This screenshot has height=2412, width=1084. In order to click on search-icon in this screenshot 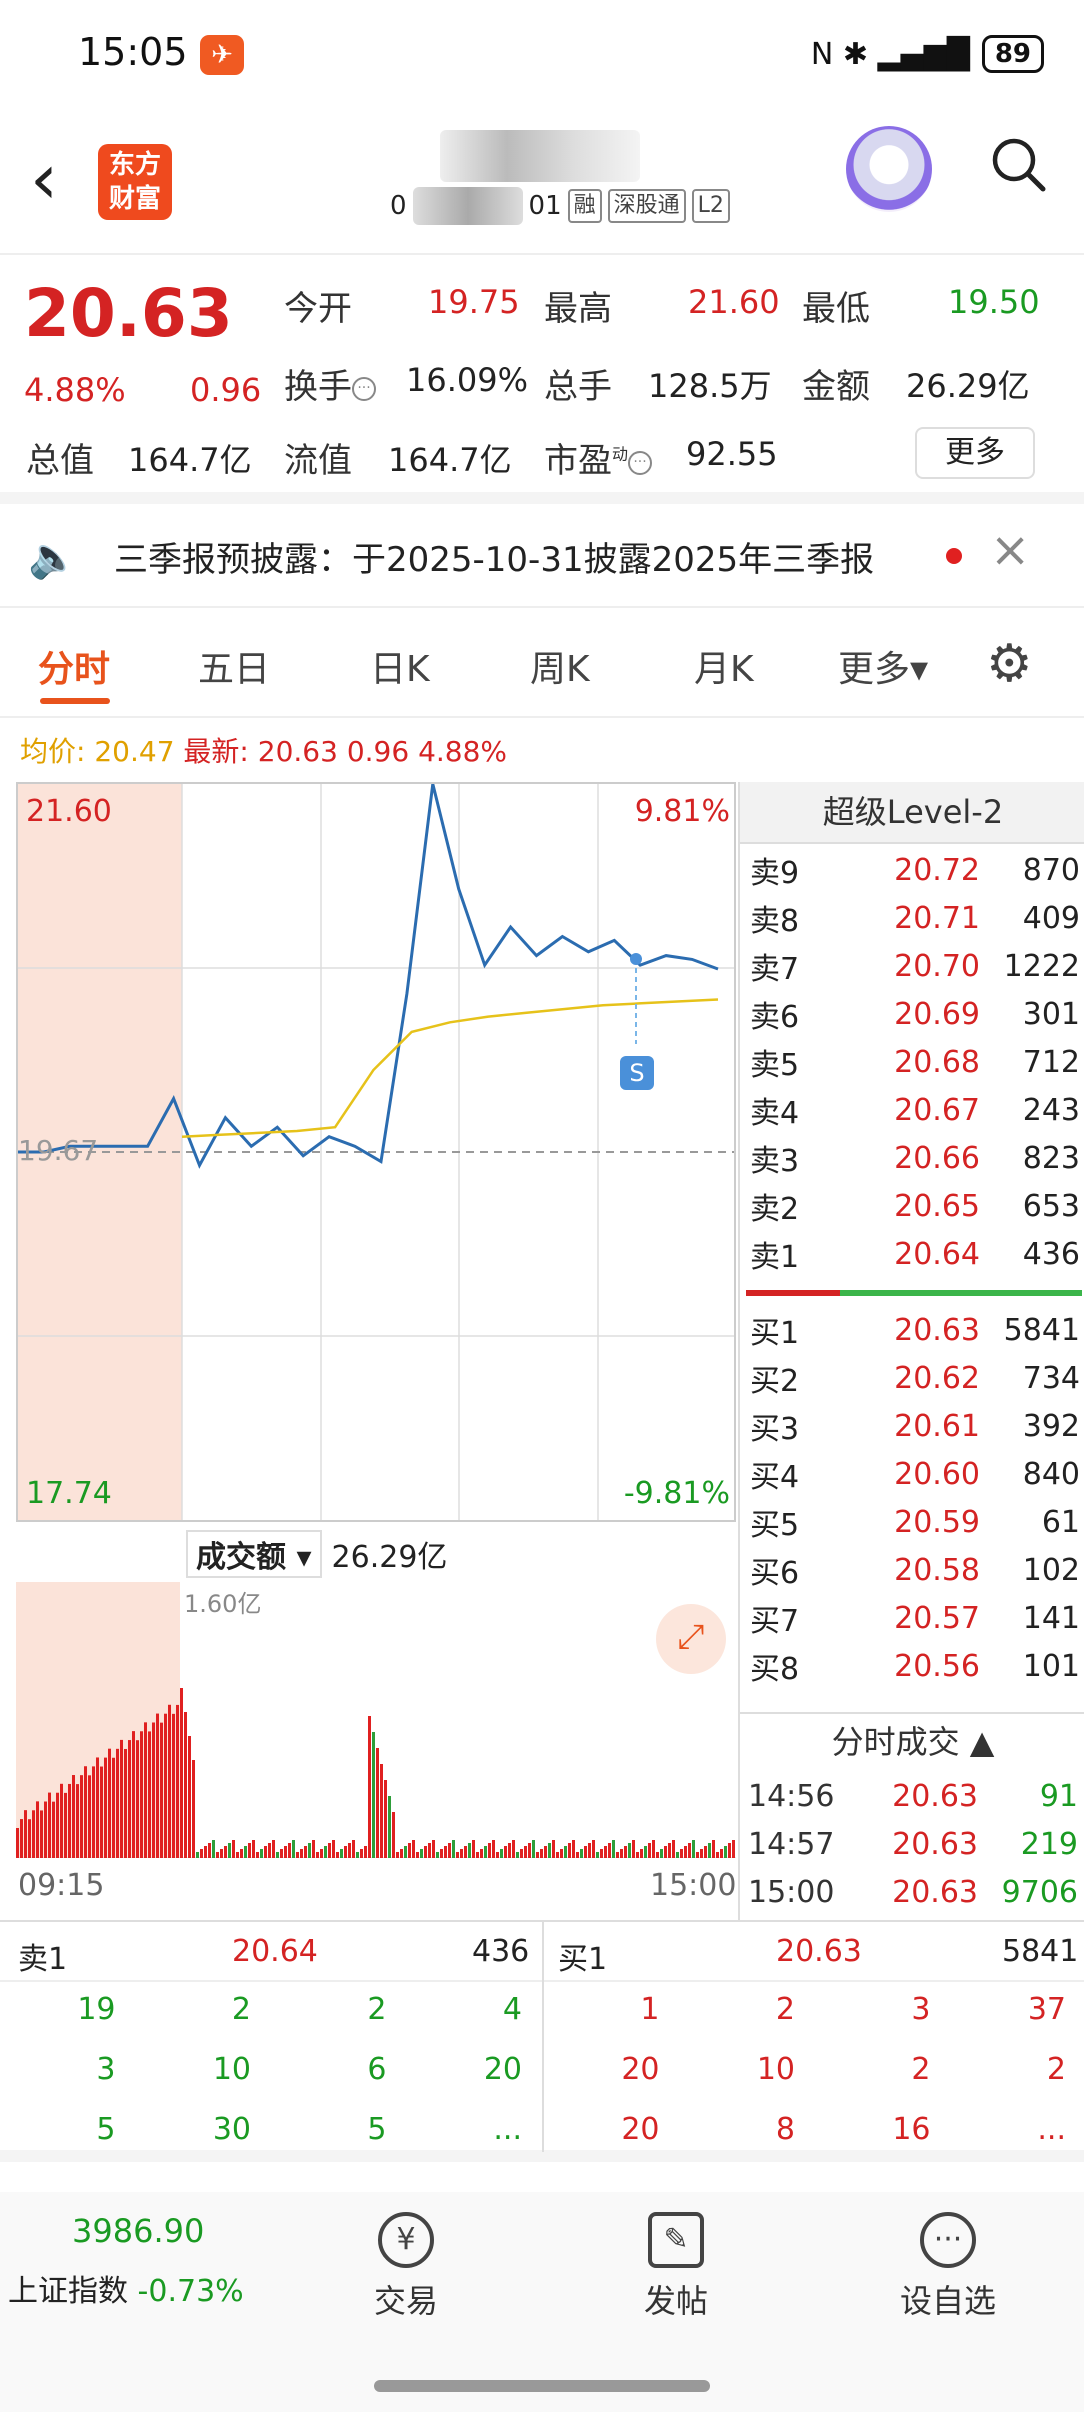, I will do `click(1018, 164)`.